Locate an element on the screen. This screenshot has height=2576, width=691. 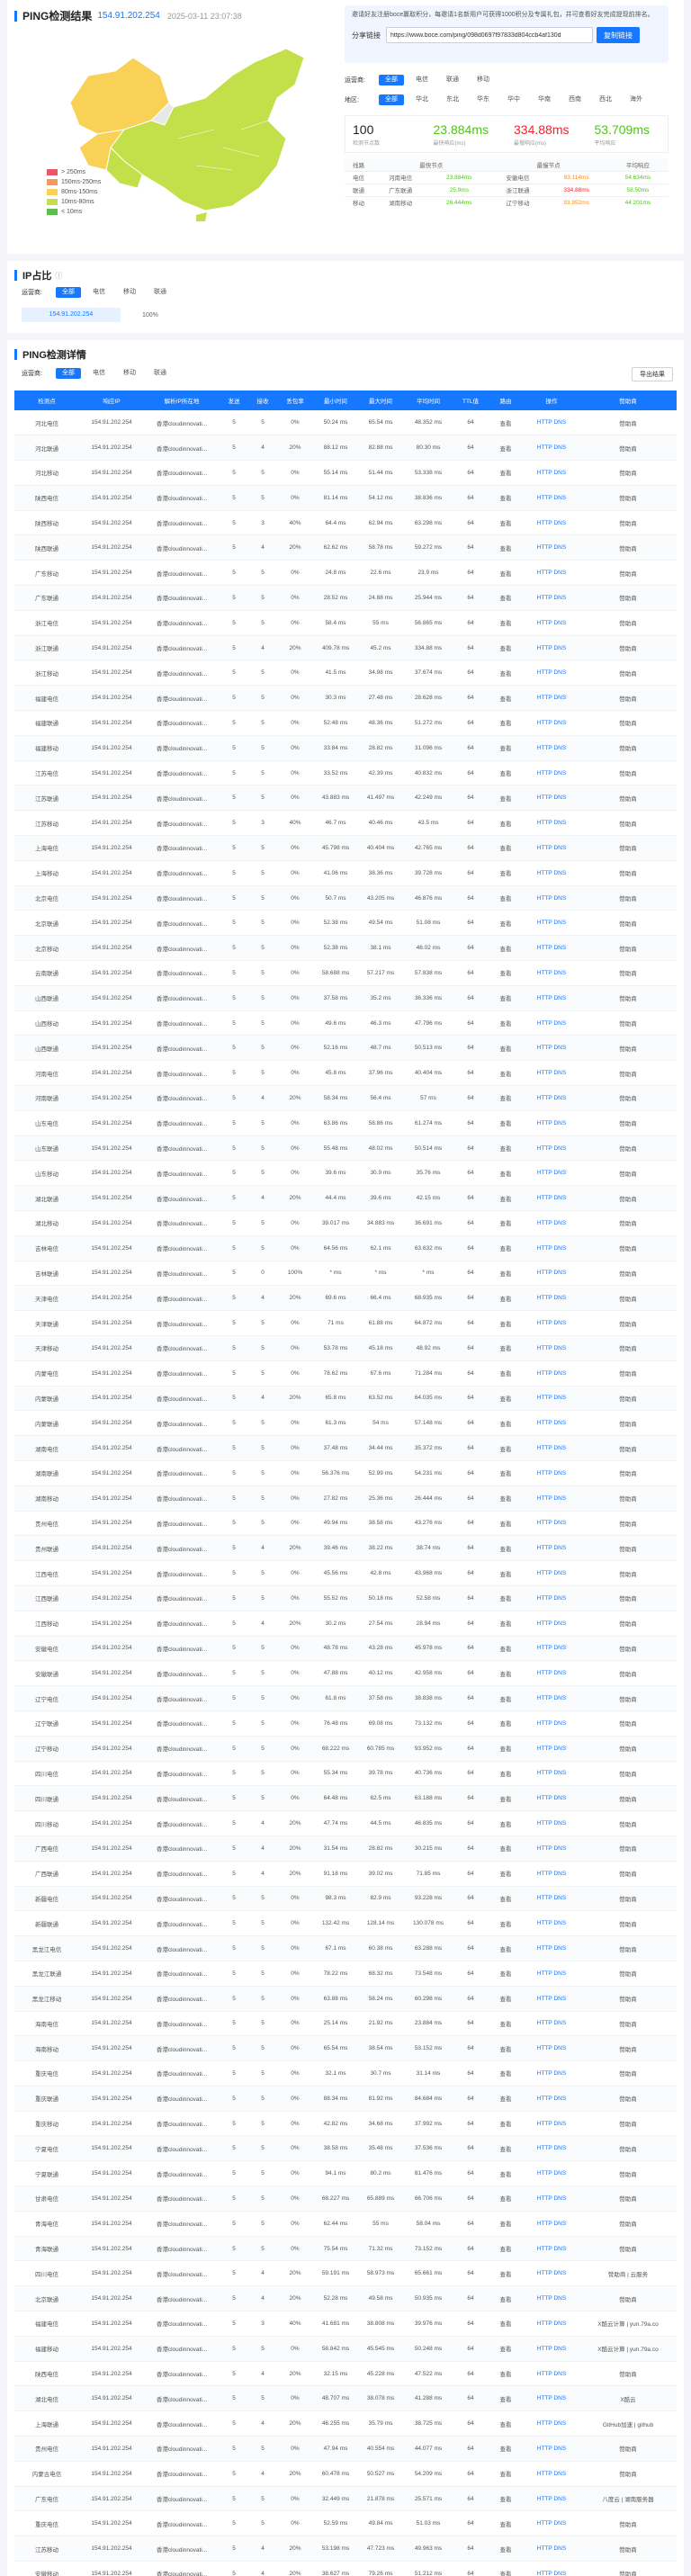
ip-tab-telecom: 电信 is located at coordinates (99, 292).